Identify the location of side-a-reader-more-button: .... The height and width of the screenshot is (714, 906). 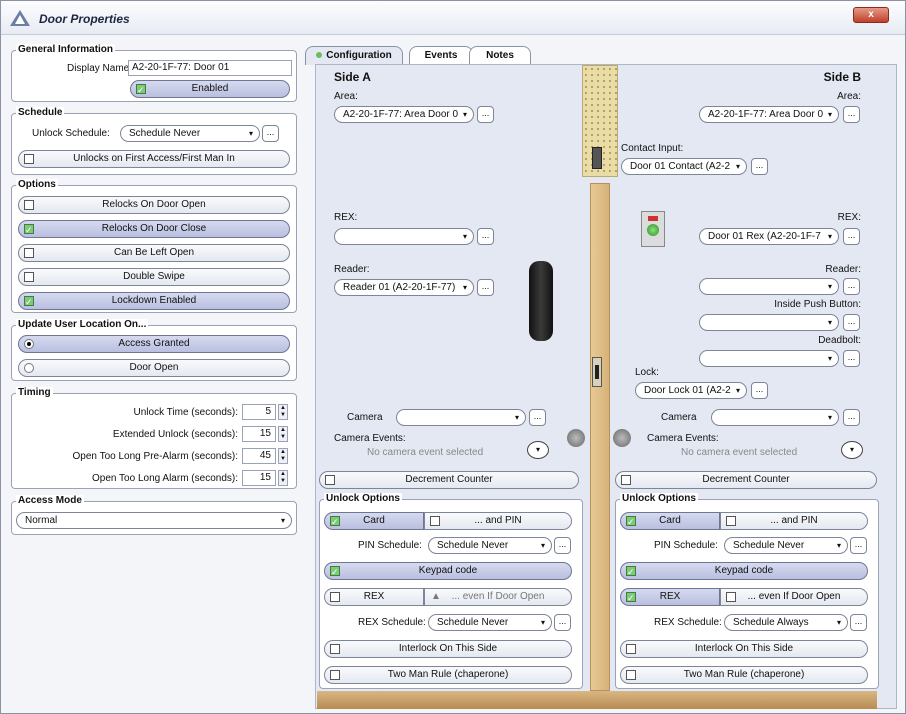
(485, 287).